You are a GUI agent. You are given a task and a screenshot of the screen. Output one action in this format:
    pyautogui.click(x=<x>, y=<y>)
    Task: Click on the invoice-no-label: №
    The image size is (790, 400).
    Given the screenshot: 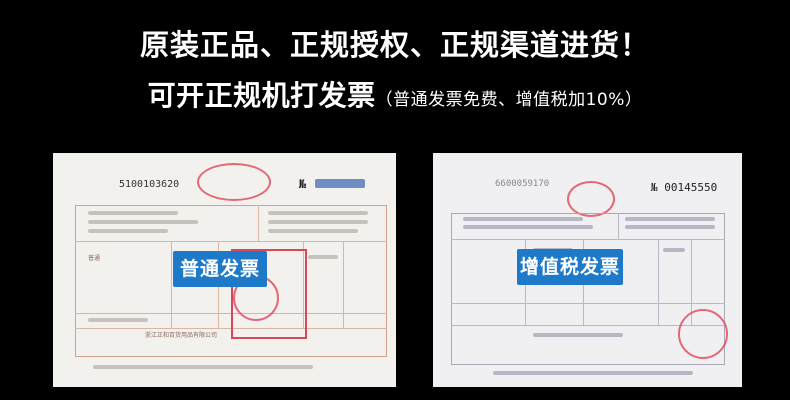 What is the action you would take?
    pyautogui.click(x=303, y=184)
    